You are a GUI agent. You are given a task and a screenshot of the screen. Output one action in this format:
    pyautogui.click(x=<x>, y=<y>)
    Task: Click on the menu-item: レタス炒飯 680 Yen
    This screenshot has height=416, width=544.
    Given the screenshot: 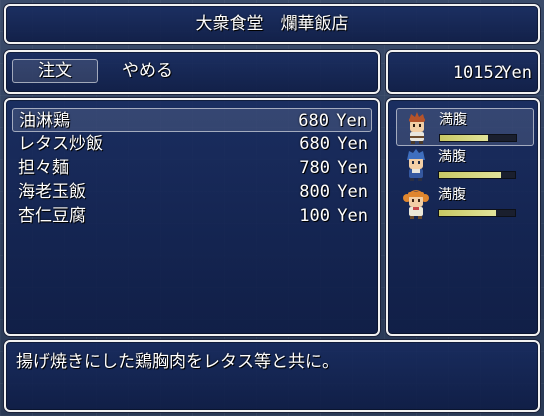 What is the action you would take?
    pyautogui.click(x=192, y=144)
    